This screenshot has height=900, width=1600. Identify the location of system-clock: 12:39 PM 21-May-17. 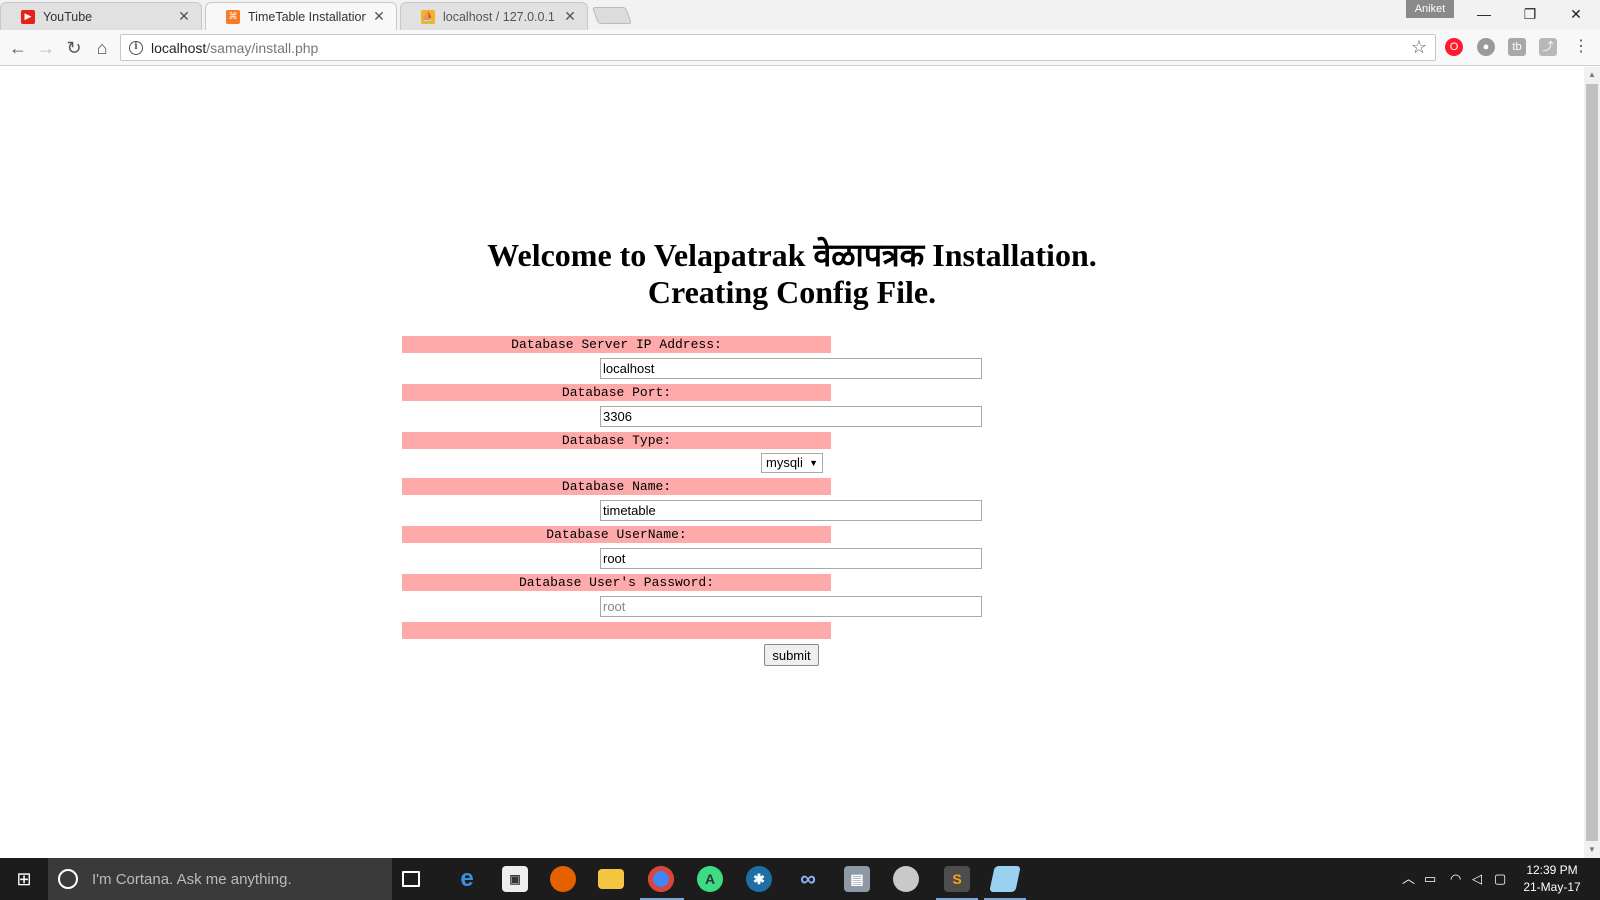
(1552, 879).